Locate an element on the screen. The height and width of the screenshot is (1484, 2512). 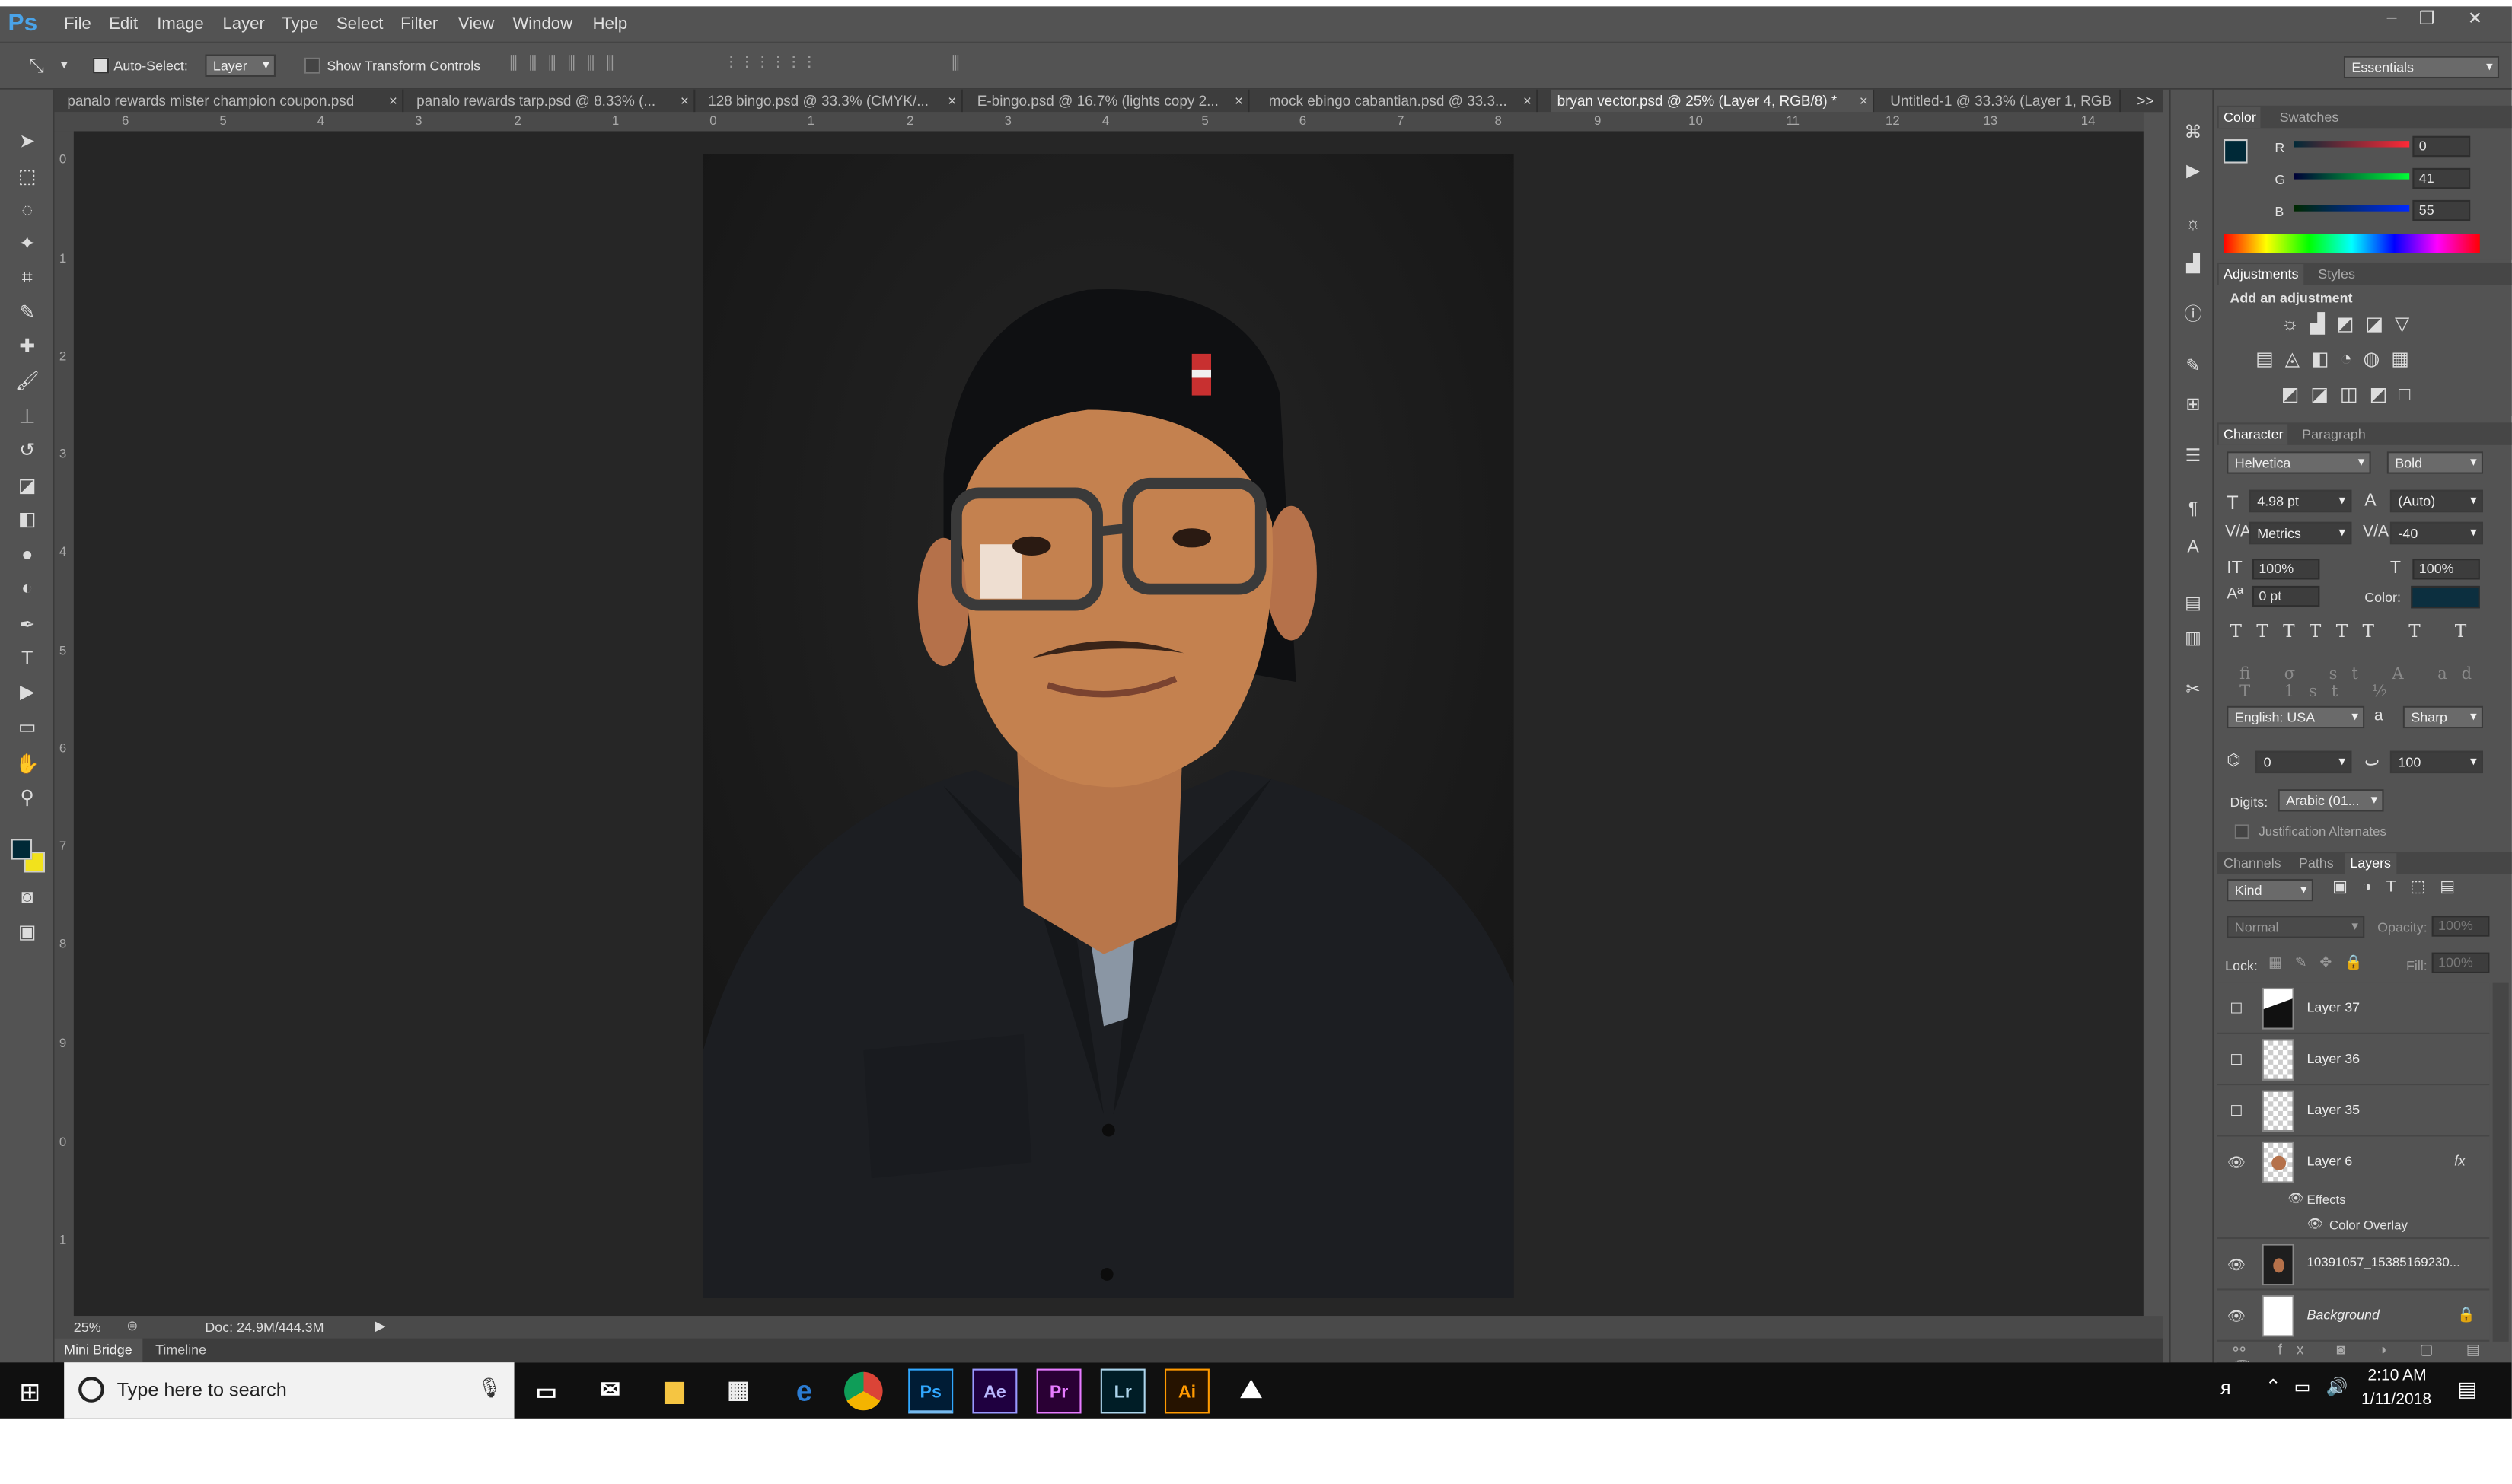
brightness-icon: ☼ is located at coordinates (2193, 226).